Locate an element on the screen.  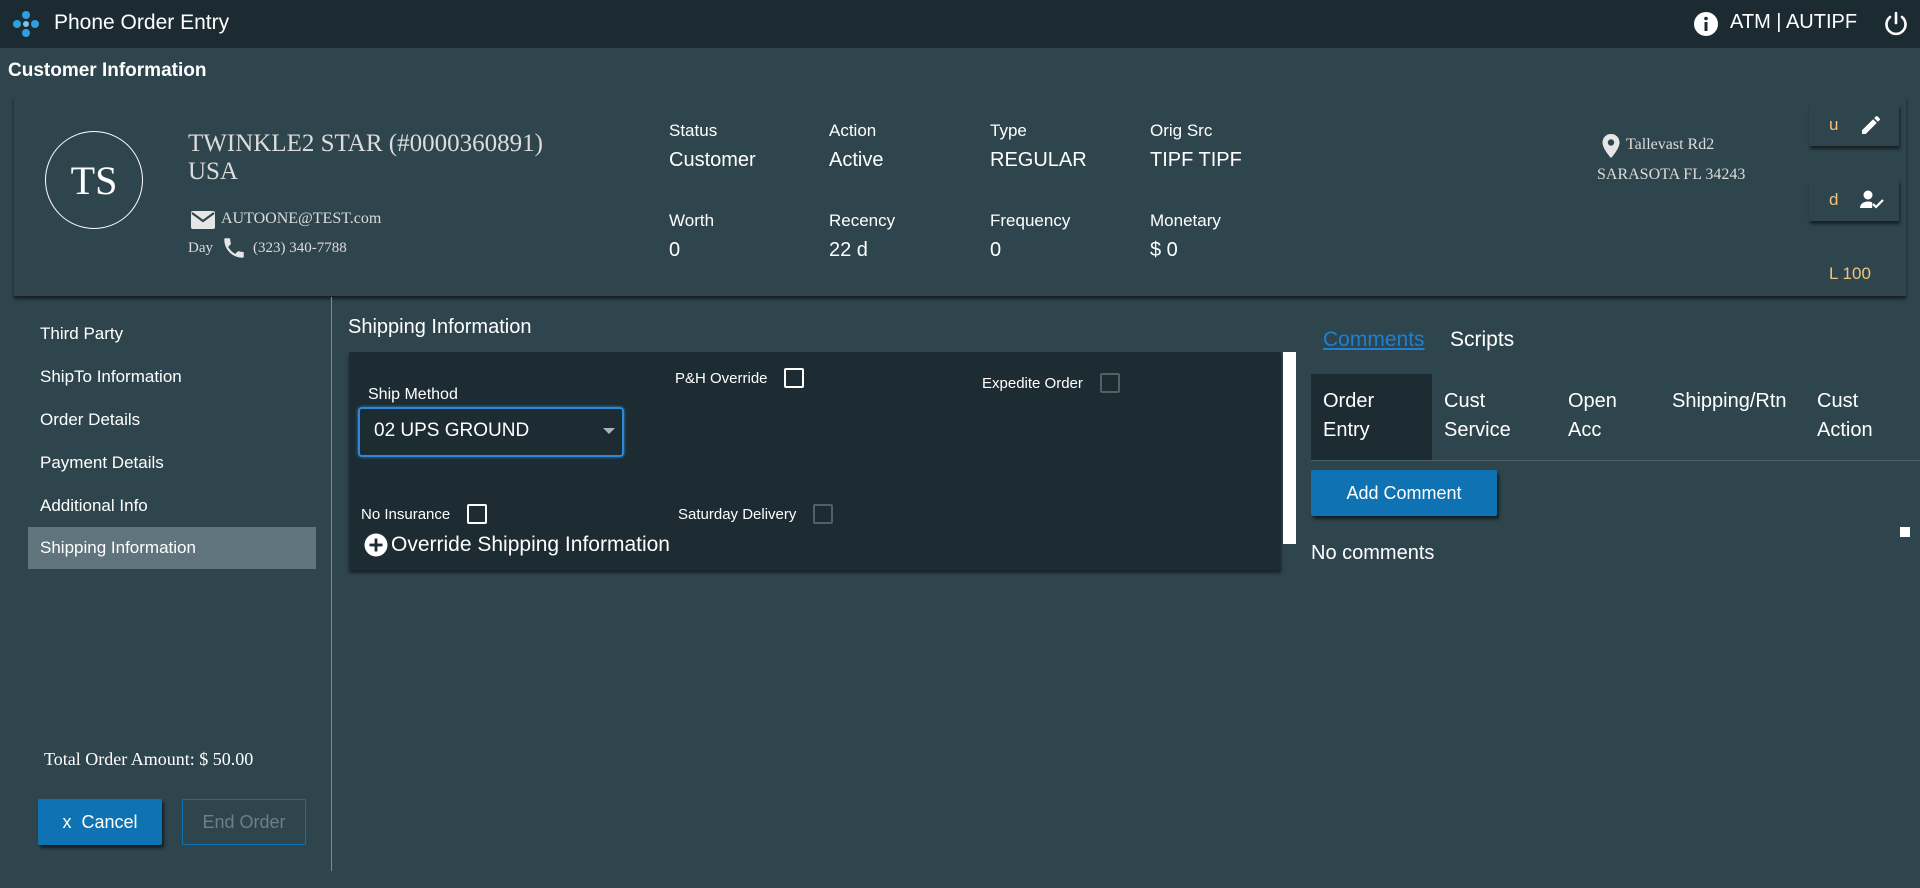
customer-country: USA is located at coordinates (213, 171).